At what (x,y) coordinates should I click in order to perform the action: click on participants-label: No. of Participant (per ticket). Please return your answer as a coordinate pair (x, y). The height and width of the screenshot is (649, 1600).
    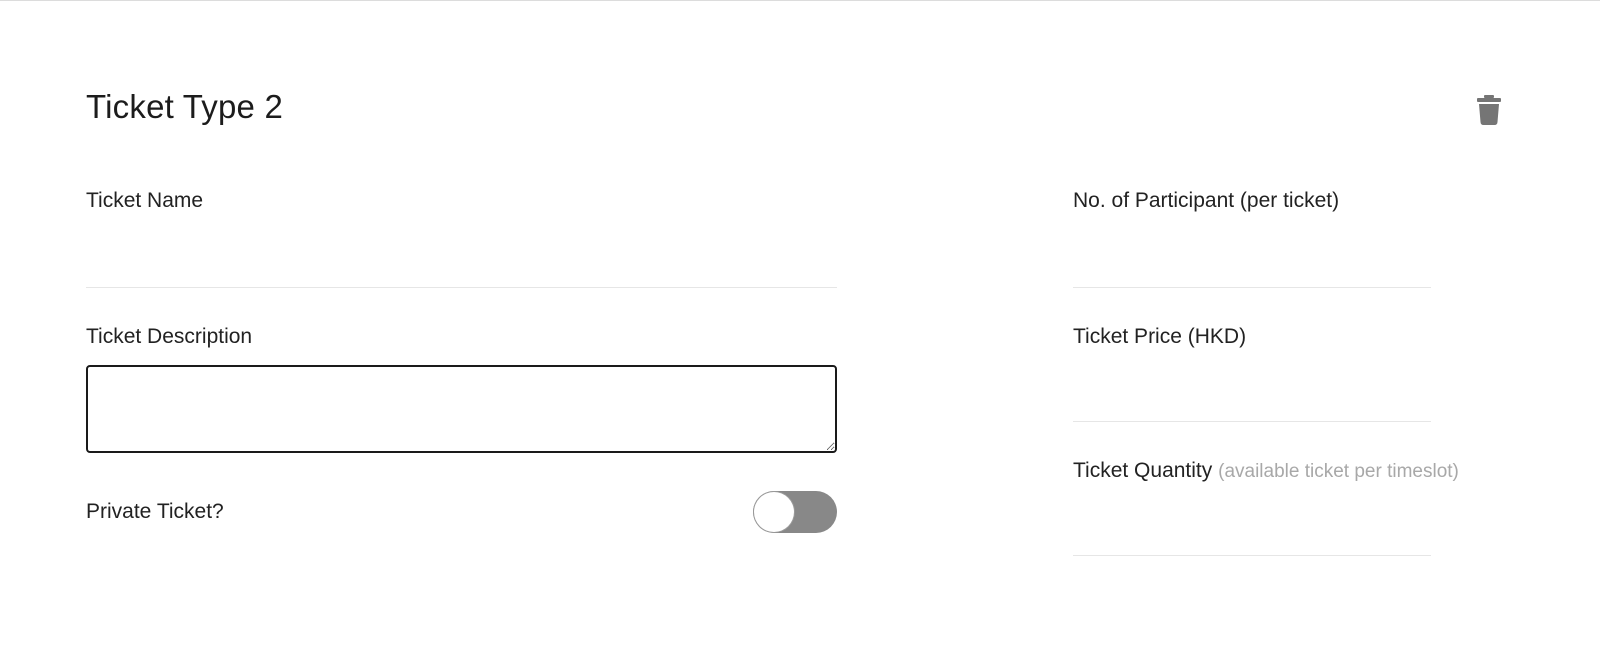
    Looking at the image, I should click on (1206, 200).